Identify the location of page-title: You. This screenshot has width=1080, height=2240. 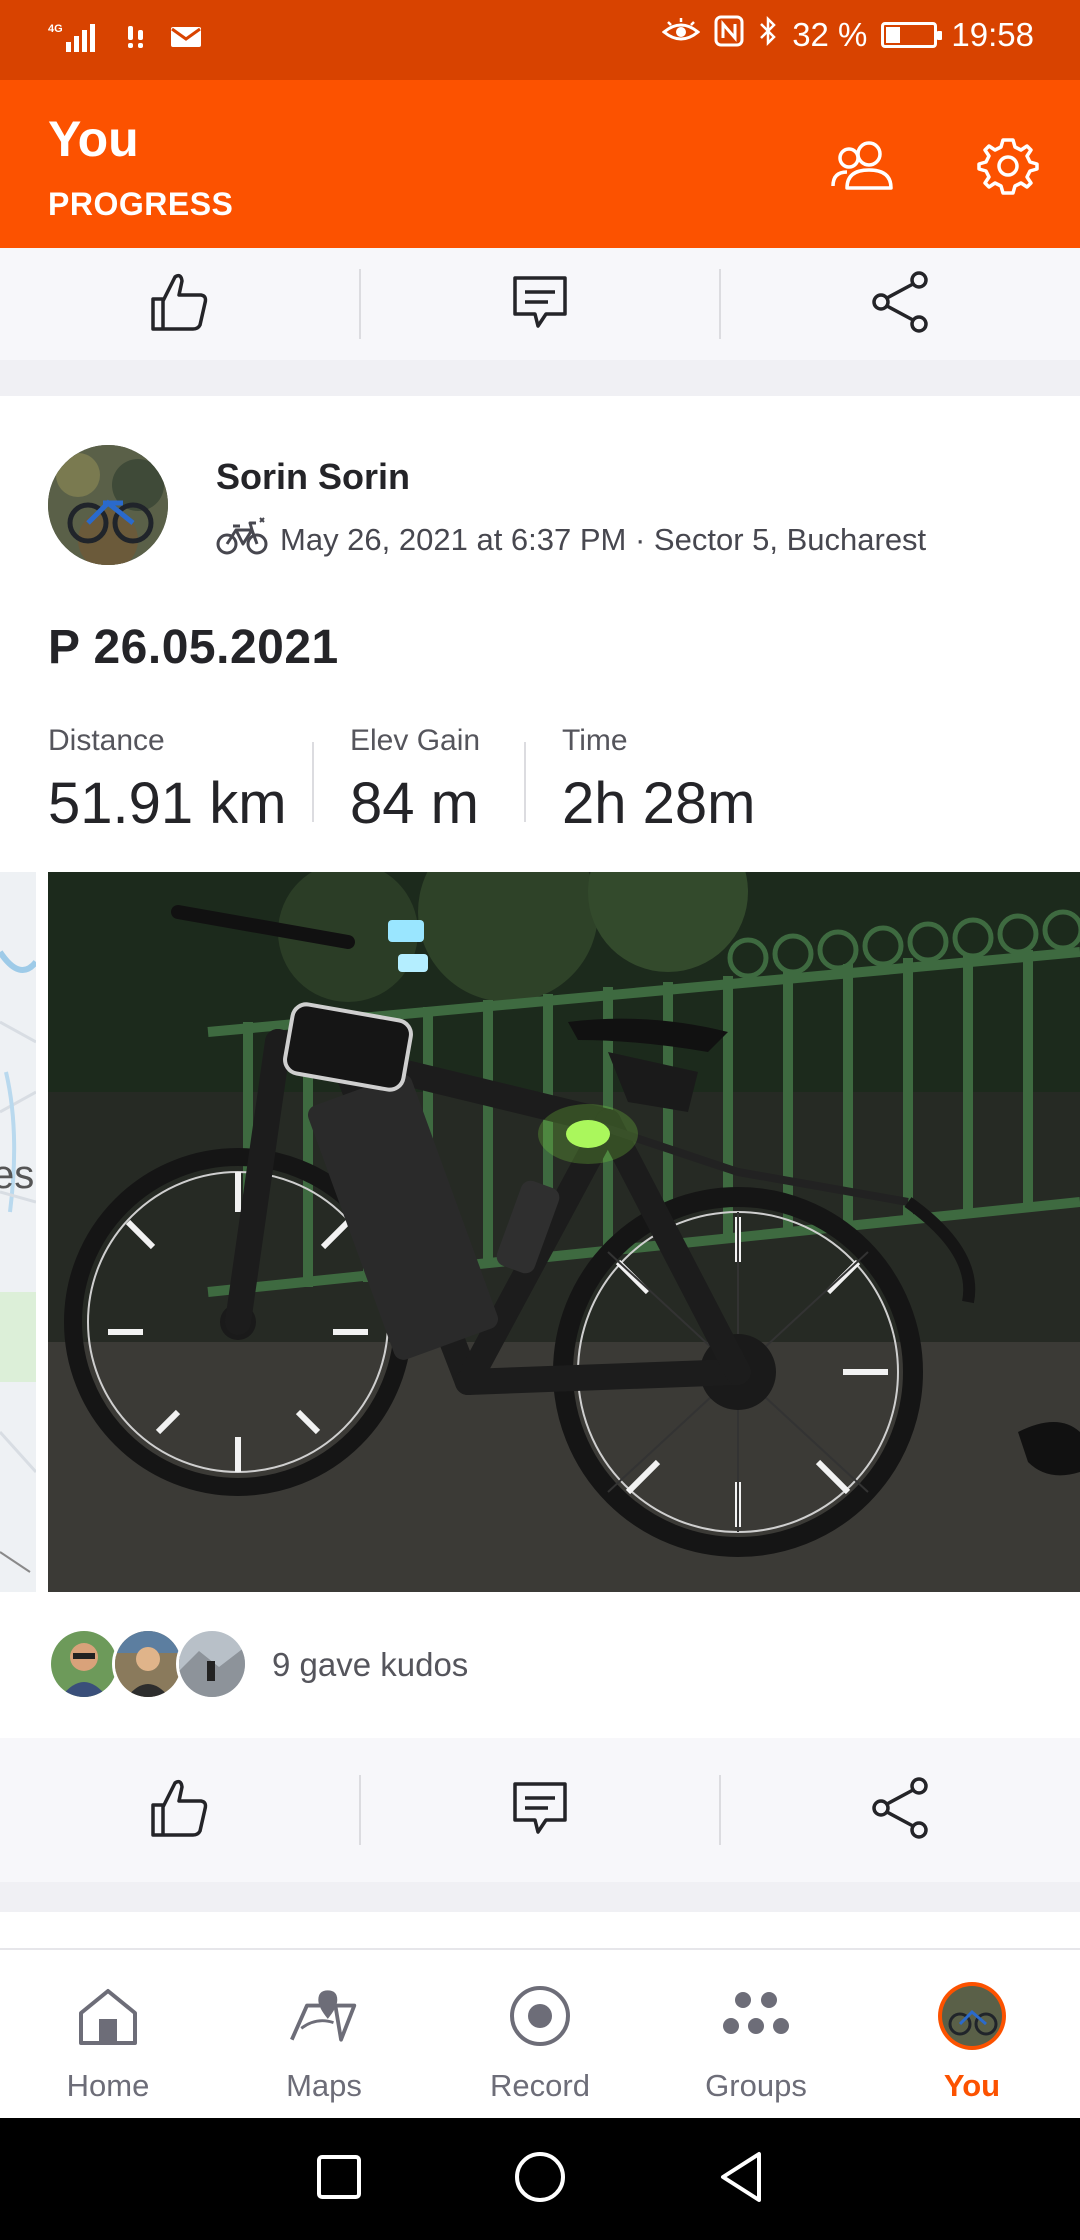
(93, 139).